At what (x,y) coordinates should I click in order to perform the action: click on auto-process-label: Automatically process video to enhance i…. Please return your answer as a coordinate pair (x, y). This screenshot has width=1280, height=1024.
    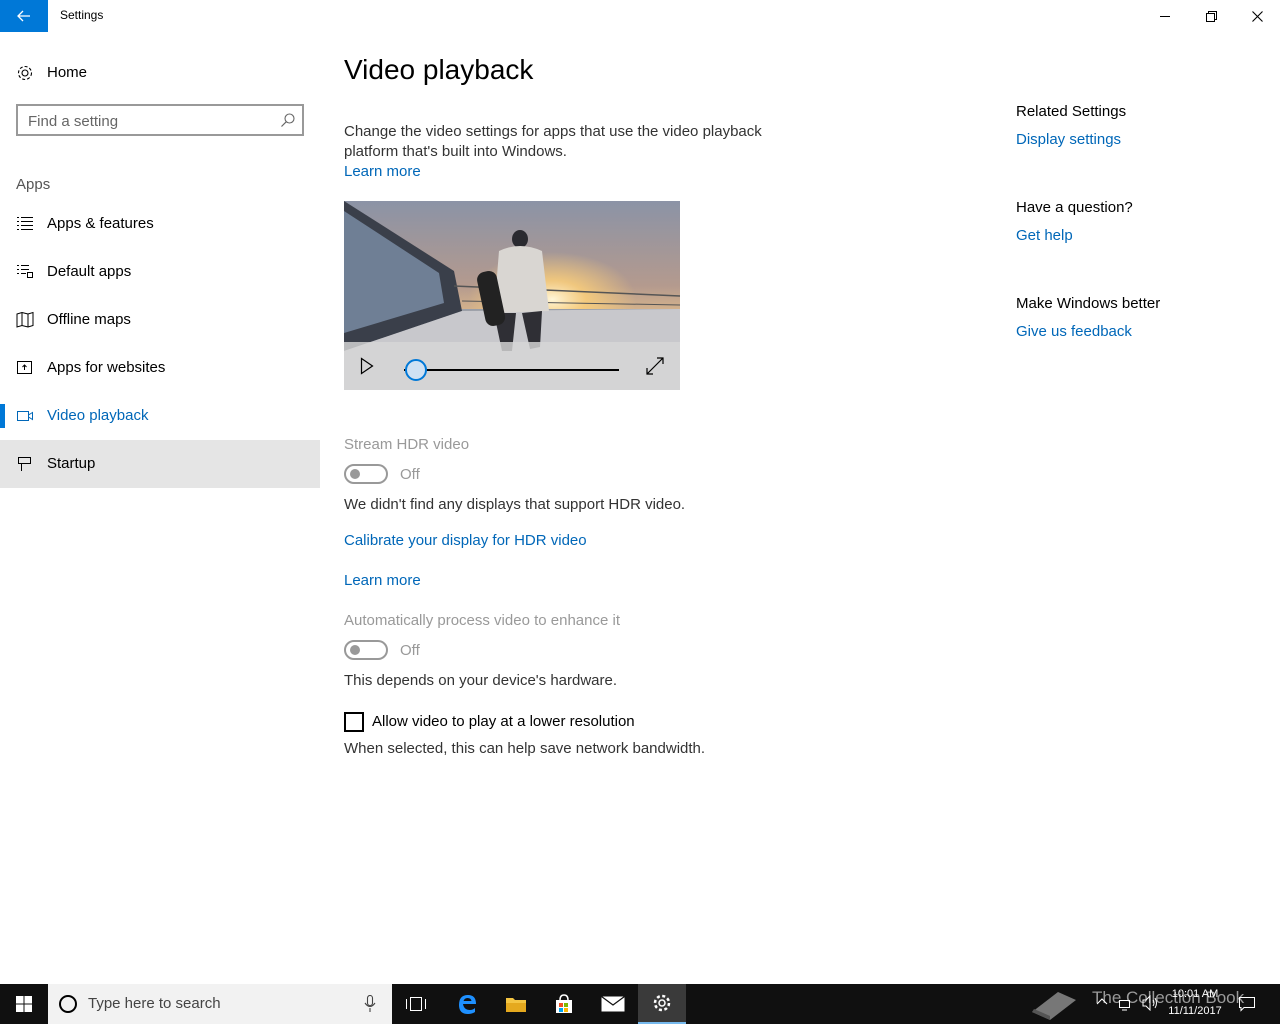
    Looking at the image, I should click on (482, 620).